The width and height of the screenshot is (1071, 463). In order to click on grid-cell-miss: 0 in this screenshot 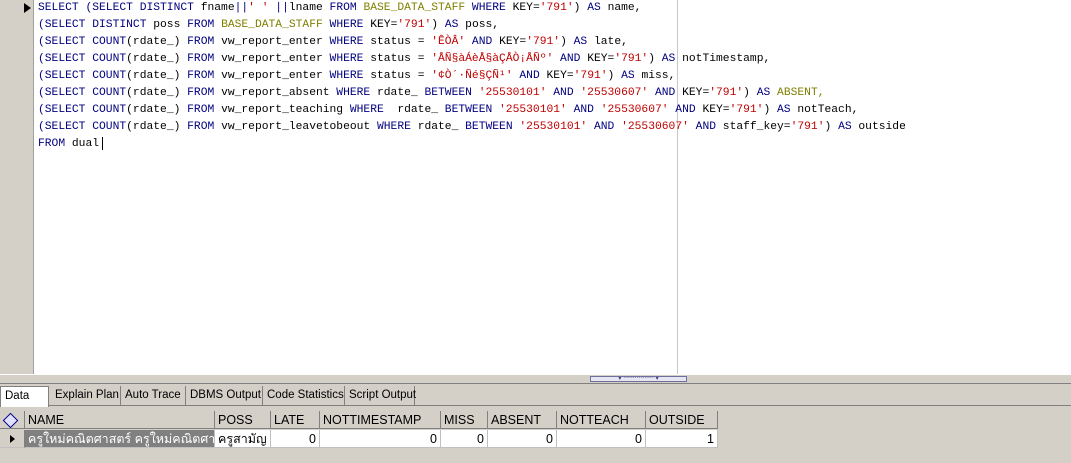, I will do `click(464, 439)`.